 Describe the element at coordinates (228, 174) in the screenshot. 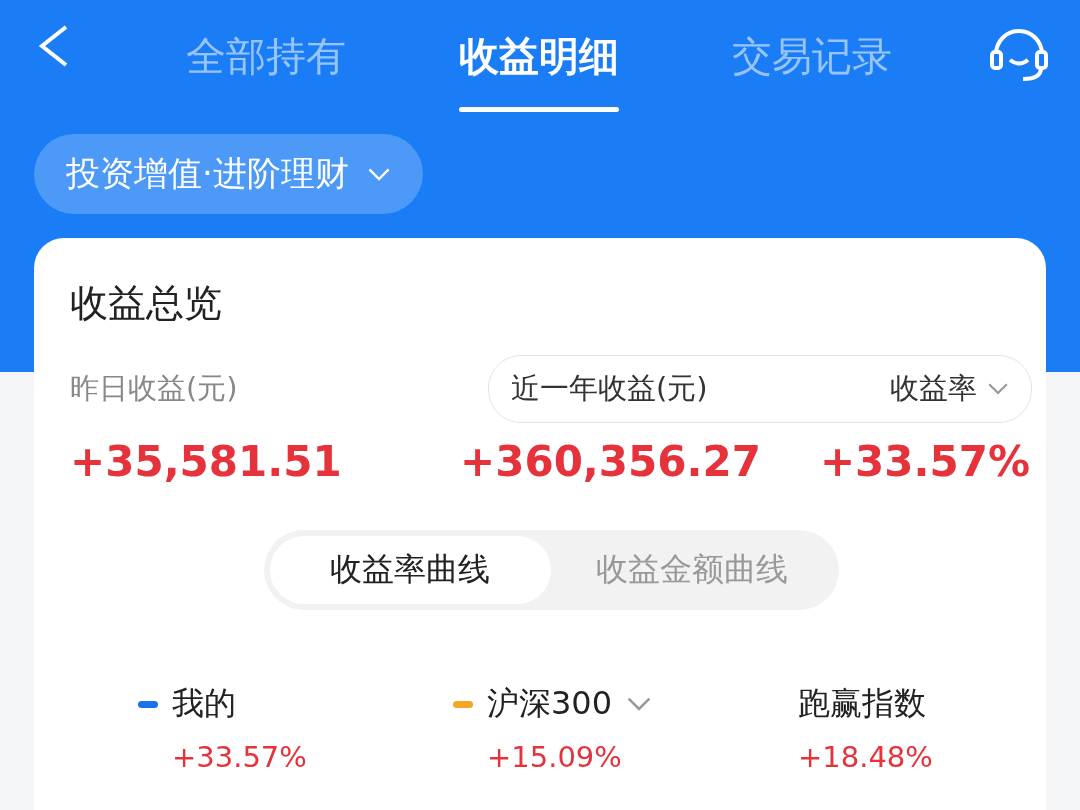

I see `product-dropdown: 投资增值·进阶理财` at that location.